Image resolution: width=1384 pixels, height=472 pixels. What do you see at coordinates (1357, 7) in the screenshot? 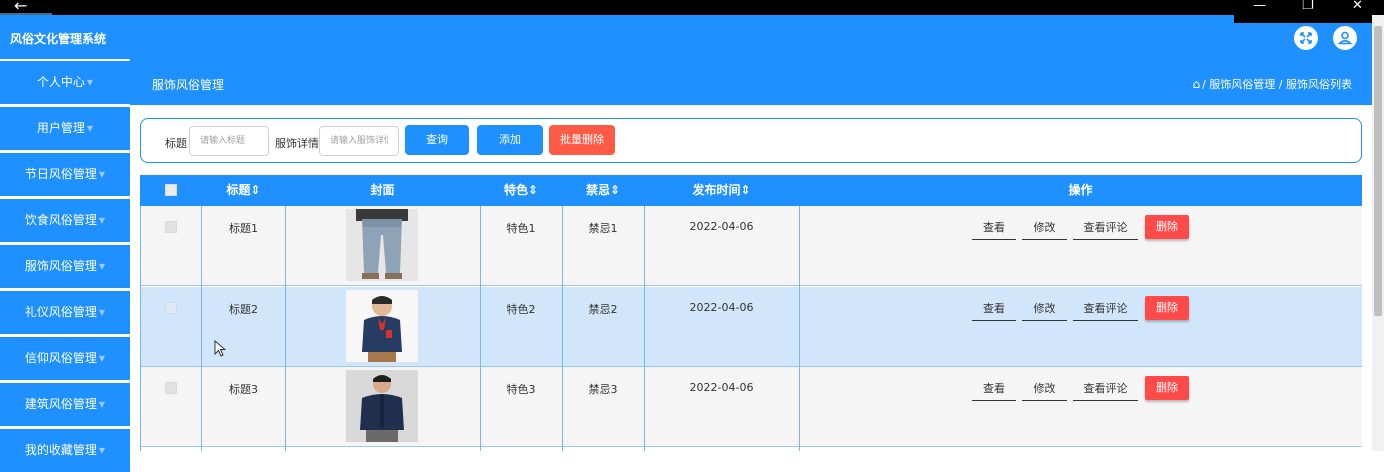
I see `close-icon: ✕` at bounding box center [1357, 7].